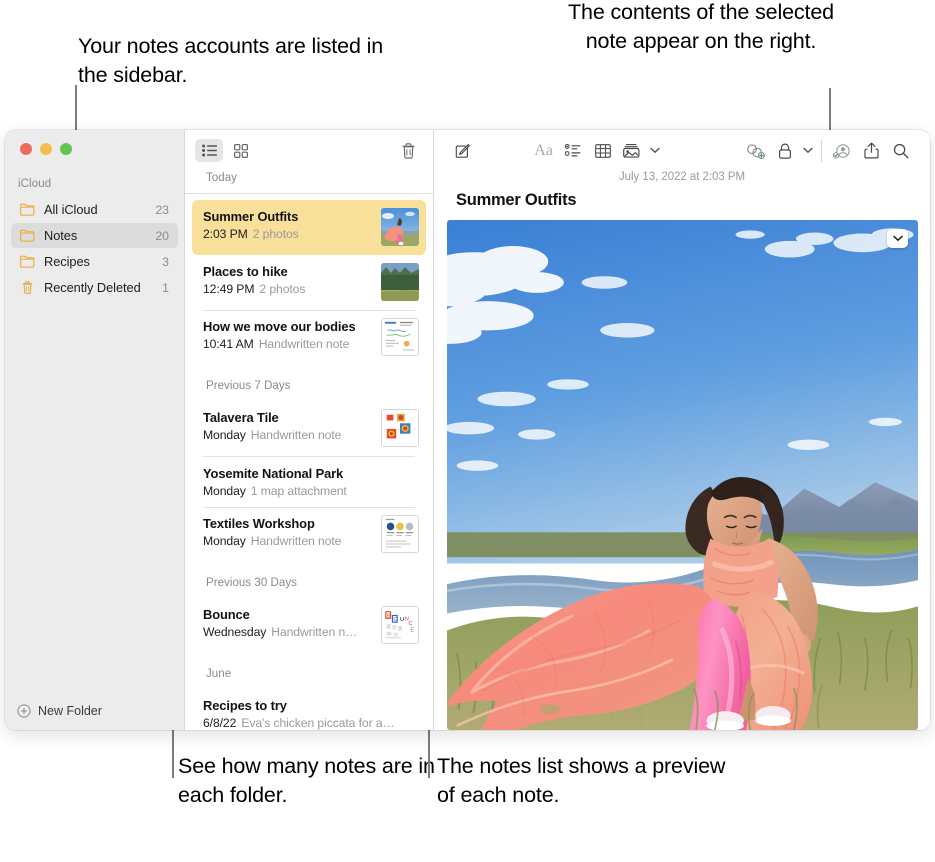 The width and height of the screenshot is (935, 862). I want to click on checklist-button, so click(573, 151).